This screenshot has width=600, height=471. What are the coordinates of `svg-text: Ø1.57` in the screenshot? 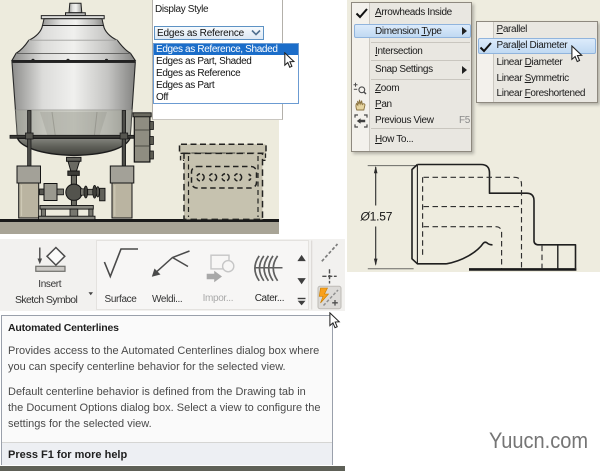 It's located at (376, 217).